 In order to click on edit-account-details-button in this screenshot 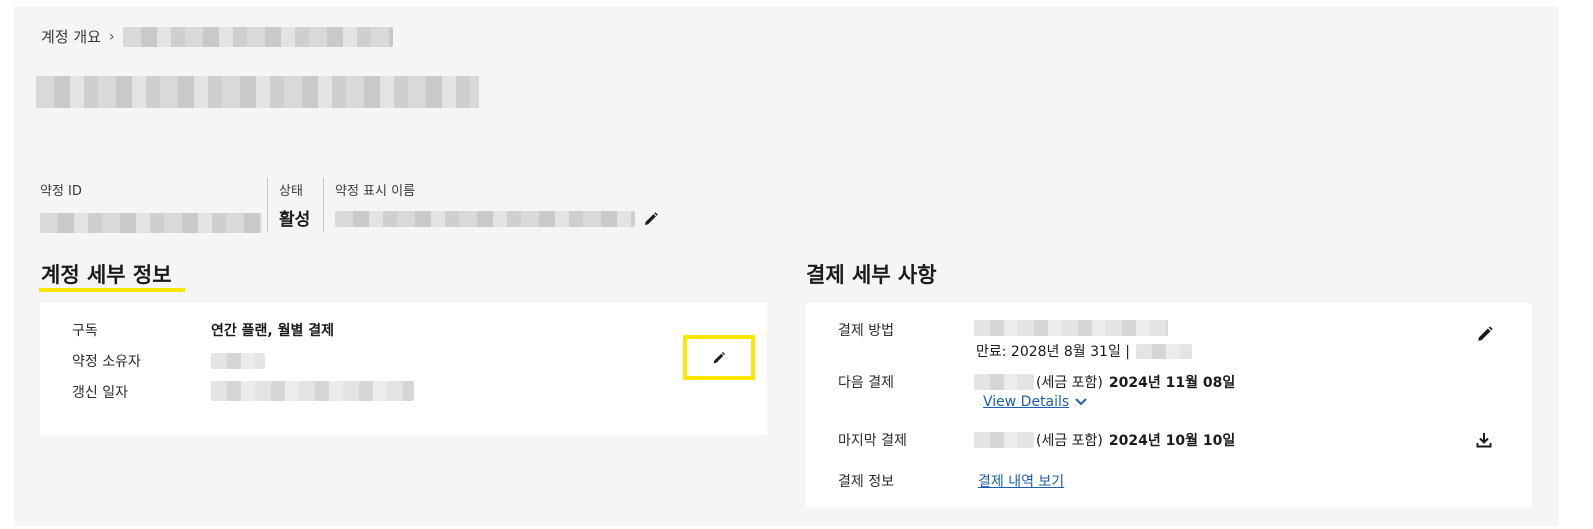, I will do `click(719, 357)`.